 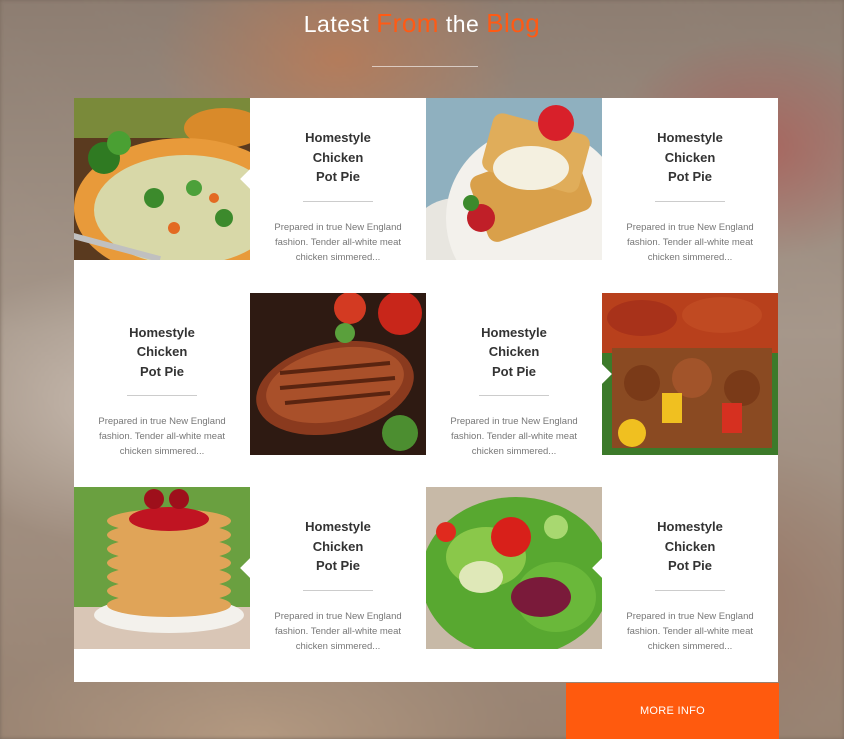 I want to click on card-image-chicken-pot-pie, so click(x=162, y=195).